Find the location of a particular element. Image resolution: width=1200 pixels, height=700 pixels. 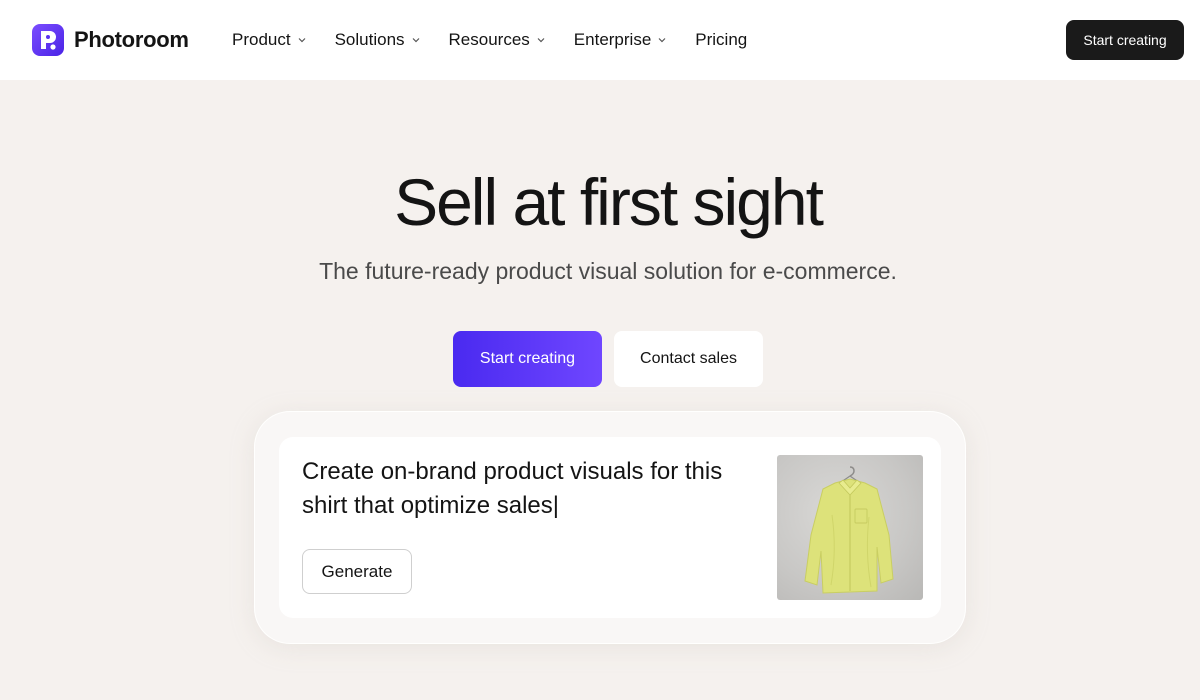

nav-item-solutions: Solutions is located at coordinates (378, 40).